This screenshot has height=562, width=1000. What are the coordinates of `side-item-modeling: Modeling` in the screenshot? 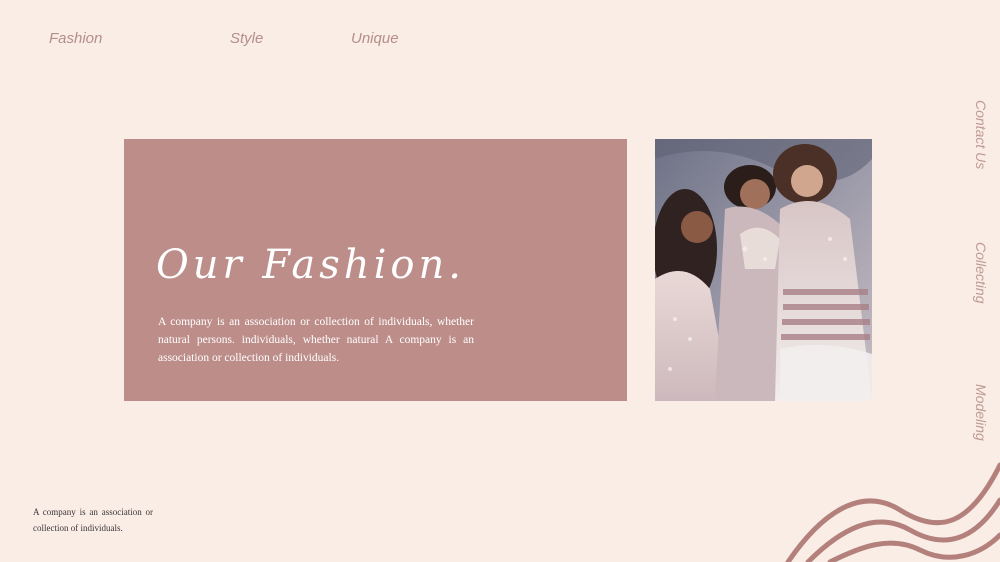 It's located at (981, 412).